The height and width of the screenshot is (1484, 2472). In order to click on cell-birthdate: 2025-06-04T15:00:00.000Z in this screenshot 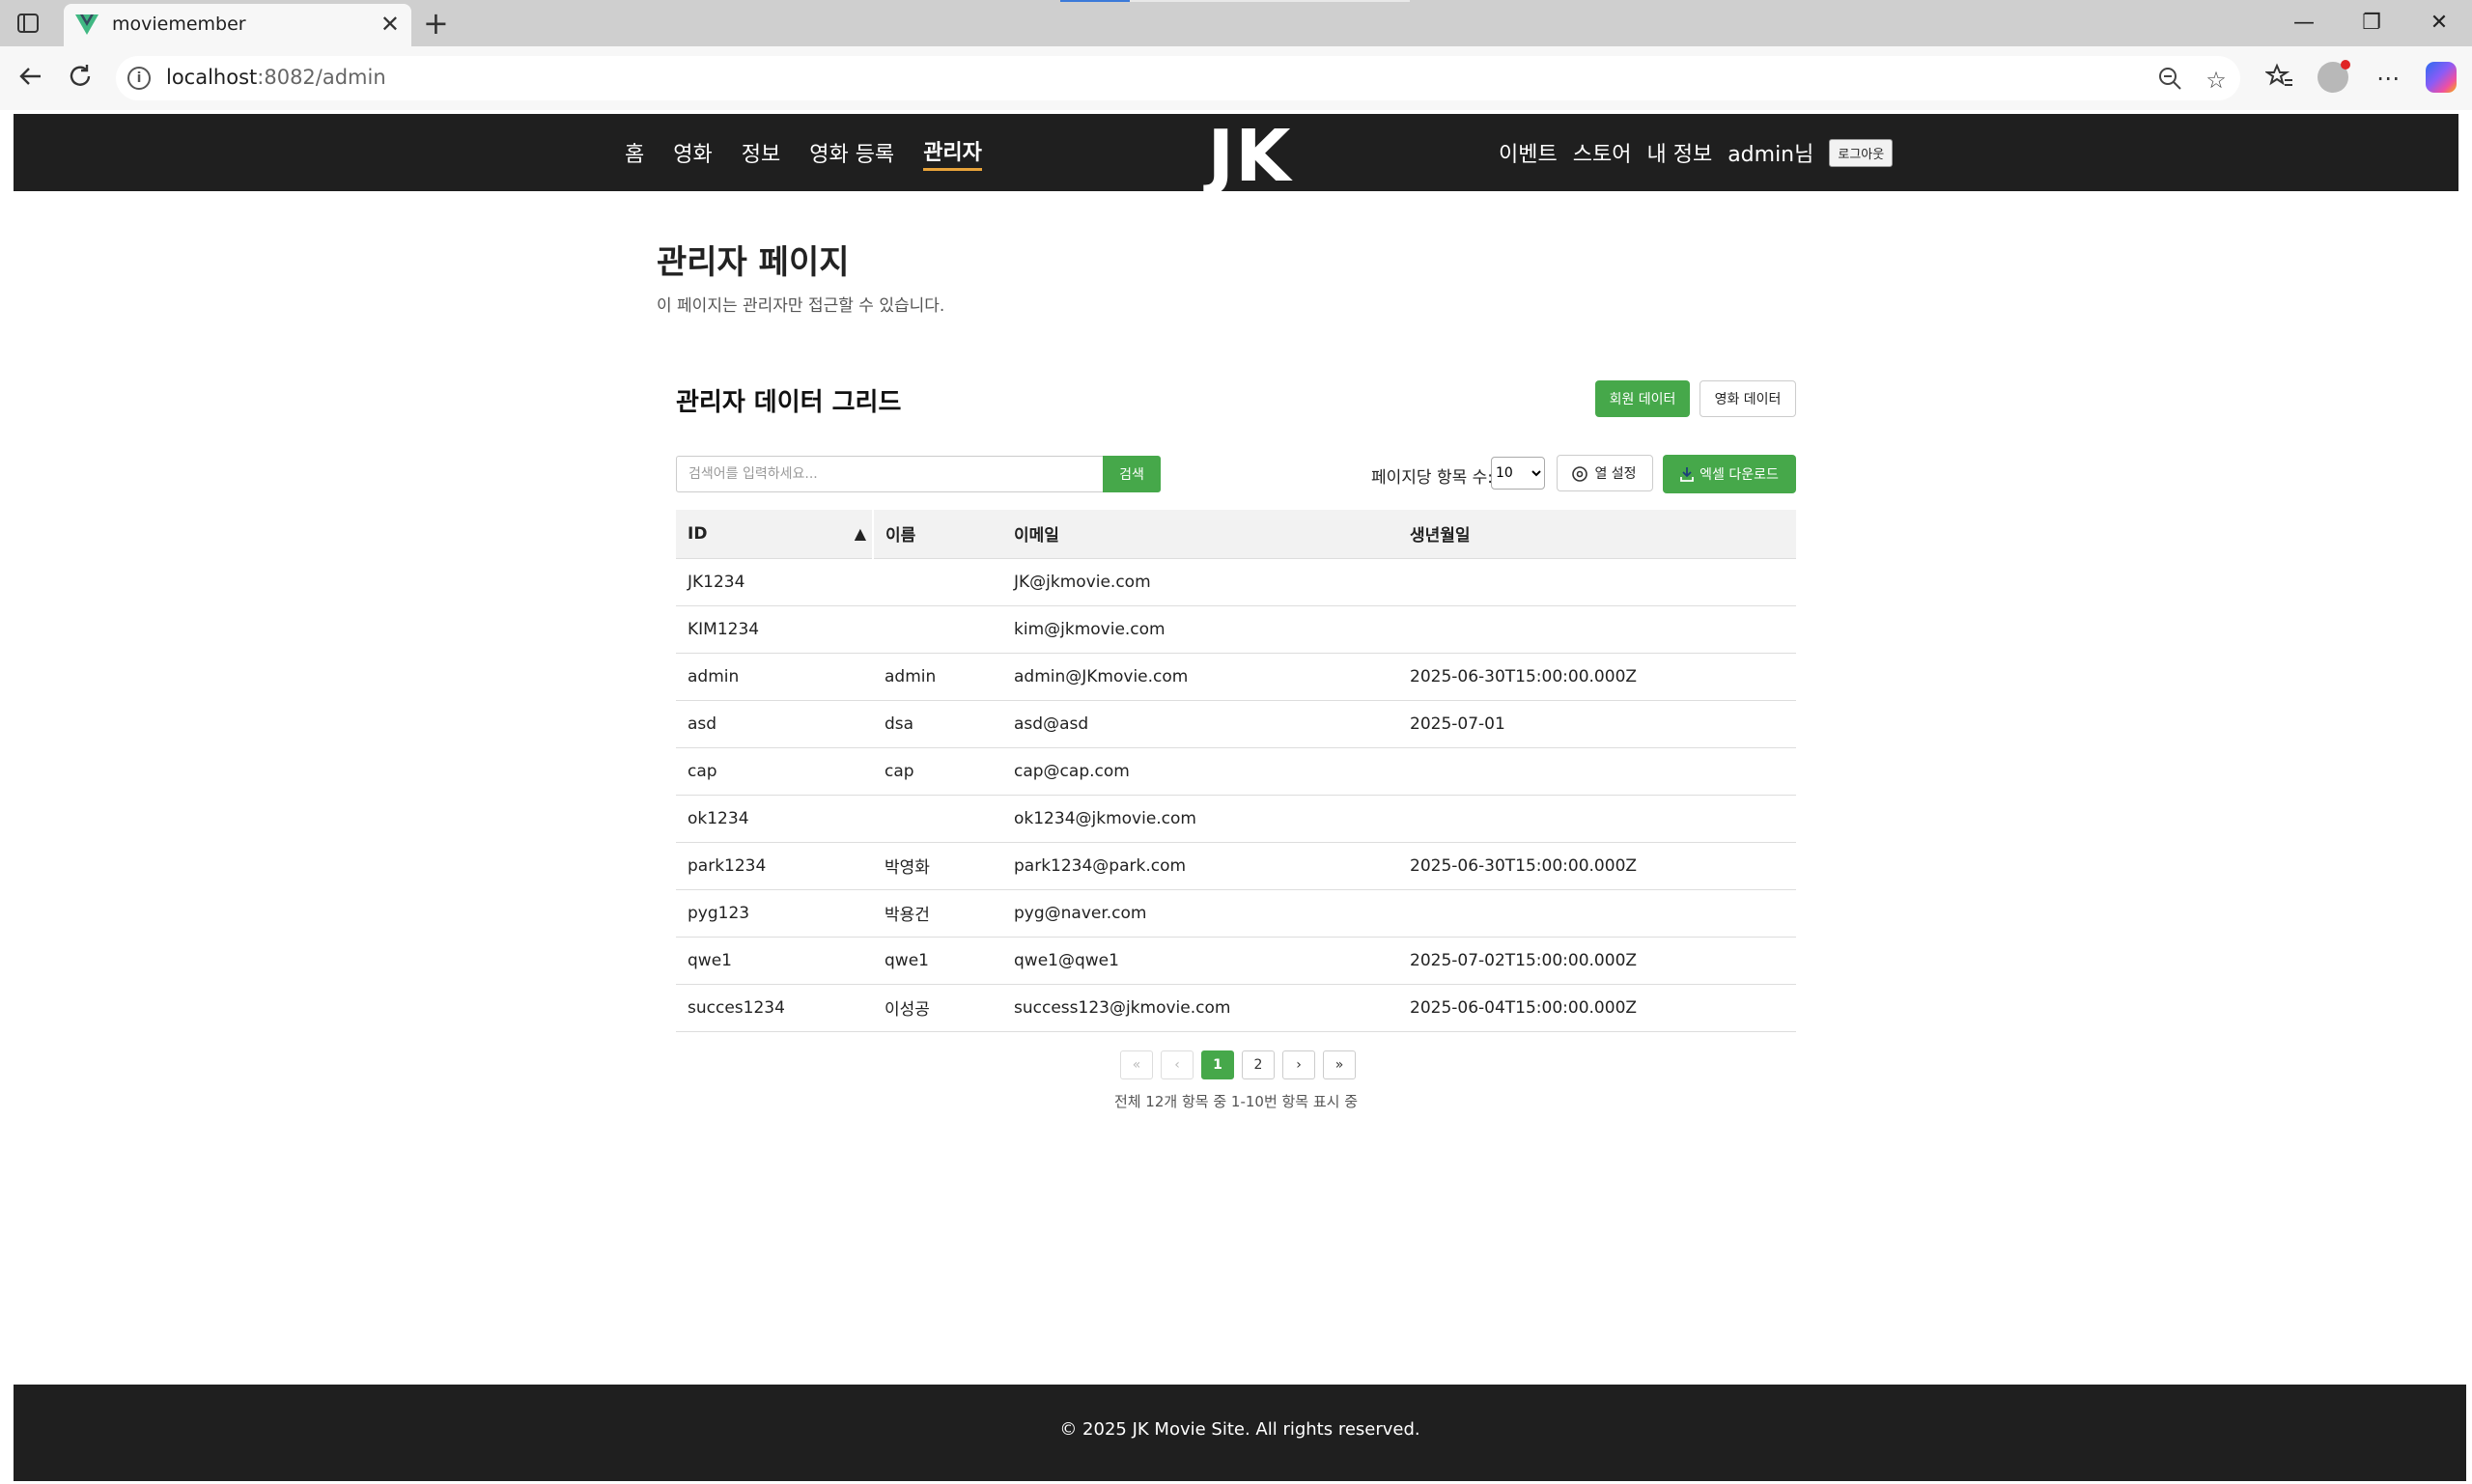, I will do `click(1597, 1008)`.